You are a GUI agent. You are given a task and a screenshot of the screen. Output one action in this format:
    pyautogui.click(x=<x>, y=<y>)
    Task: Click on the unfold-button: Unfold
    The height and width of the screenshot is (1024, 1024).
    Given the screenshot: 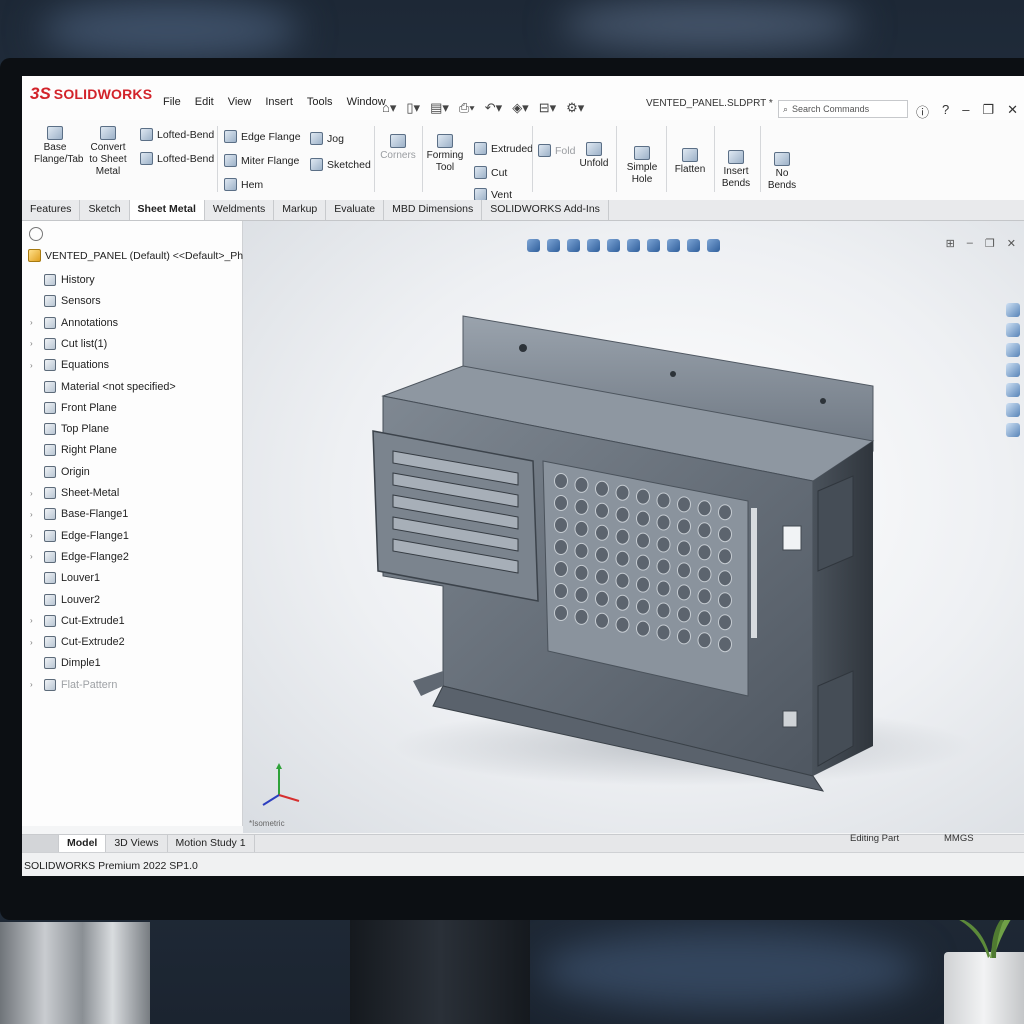 What is the action you would take?
    pyautogui.click(x=594, y=156)
    